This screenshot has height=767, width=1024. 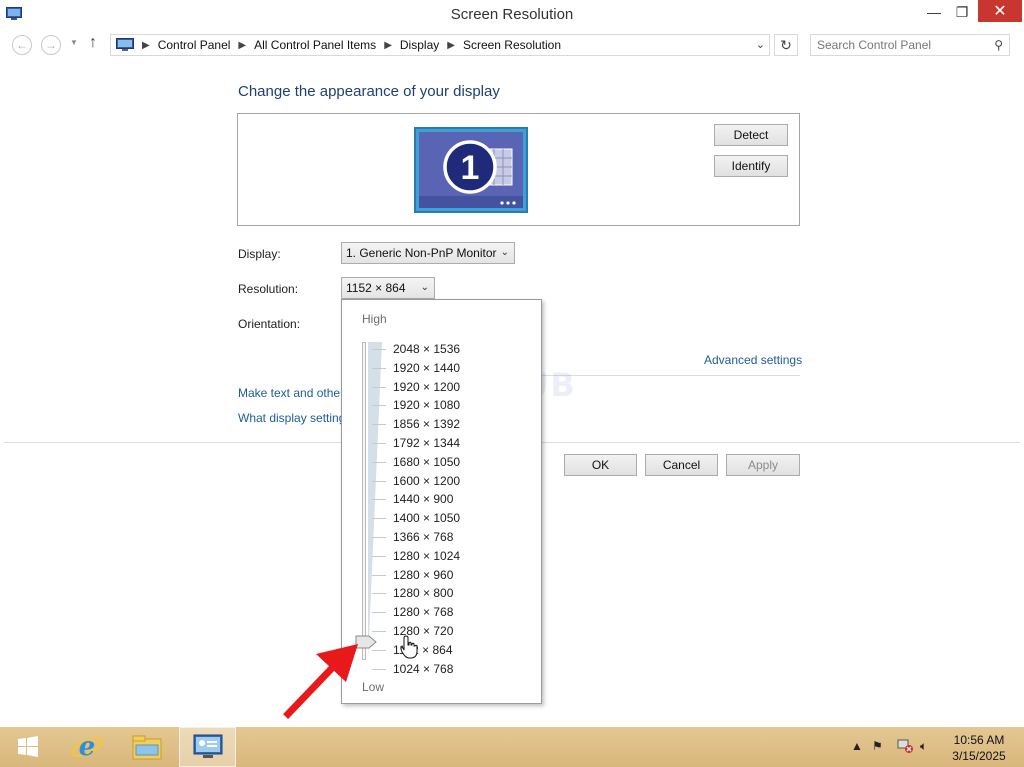 I want to click on maximize-button: ❐, so click(x=962, y=12).